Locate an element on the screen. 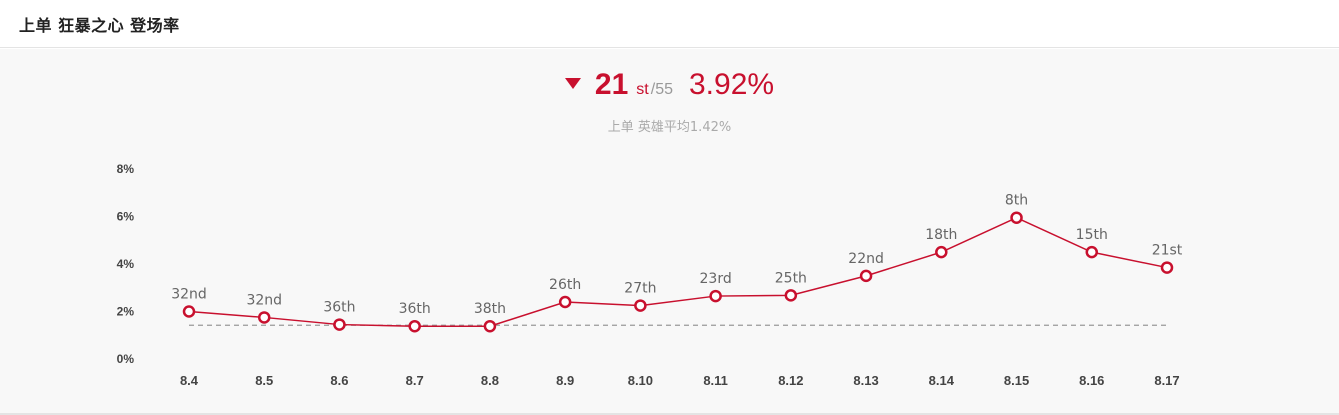 This screenshot has width=1339, height=415. data-label: 27th is located at coordinates (640, 289).